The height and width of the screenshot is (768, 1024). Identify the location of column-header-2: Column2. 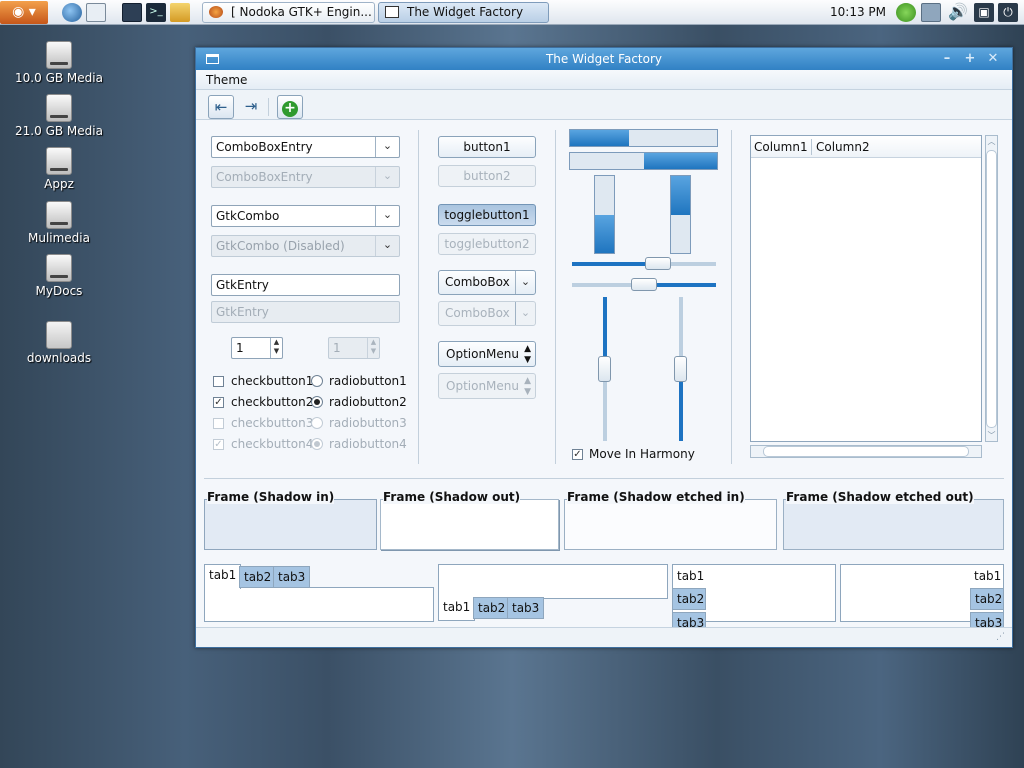
(843, 147).